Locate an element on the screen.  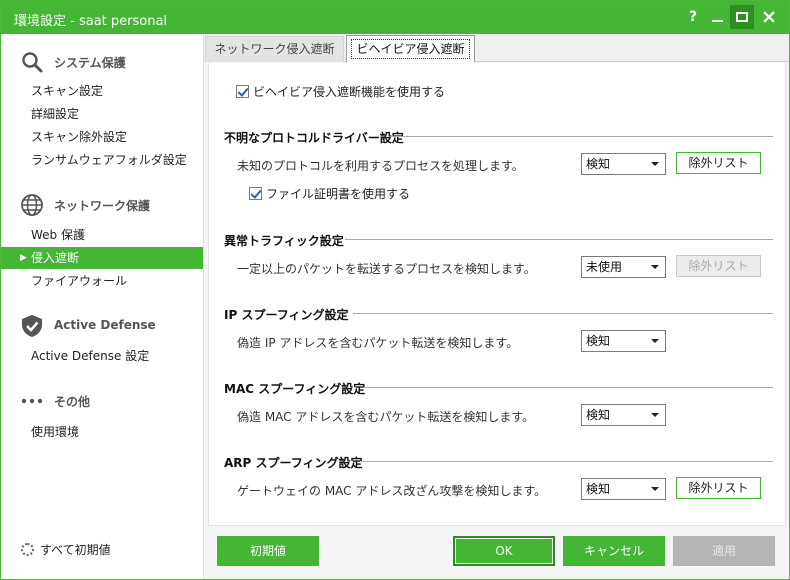
select-mac-spoofing: 検知 is located at coordinates (623, 415).